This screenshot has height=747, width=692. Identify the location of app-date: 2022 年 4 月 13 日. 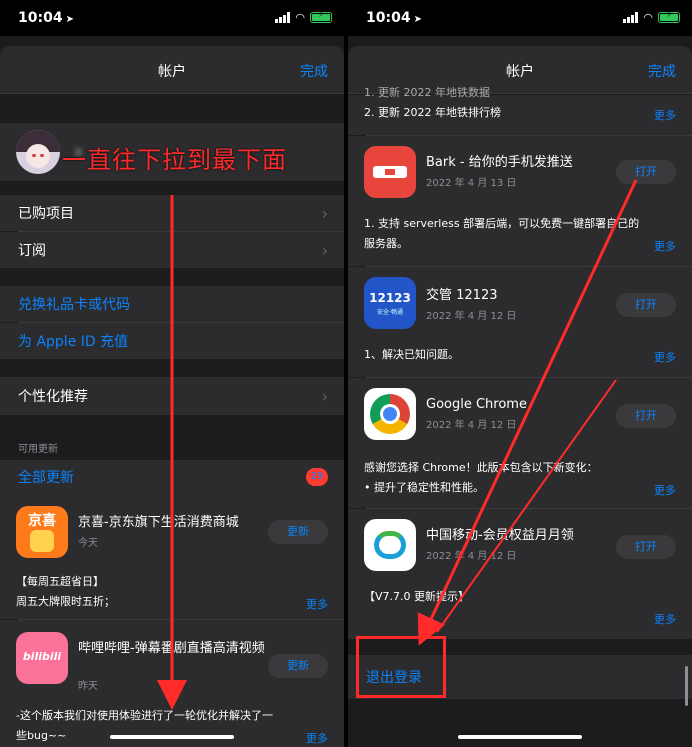
(471, 183).